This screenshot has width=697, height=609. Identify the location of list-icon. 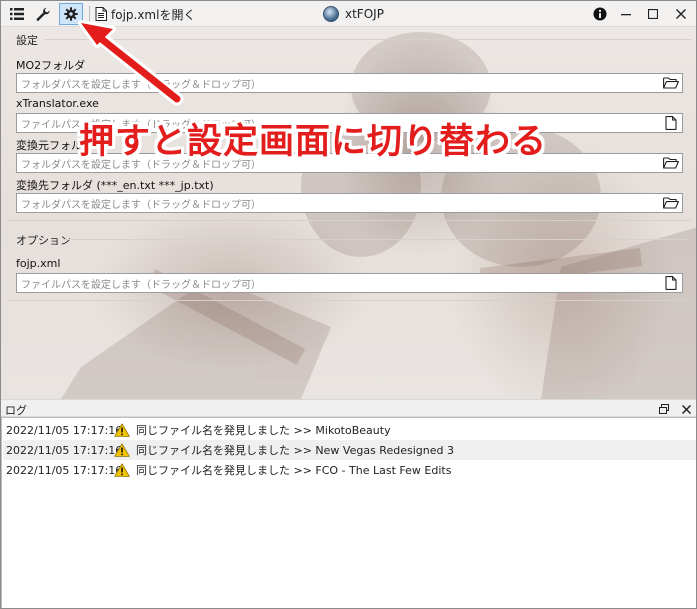
(17, 14).